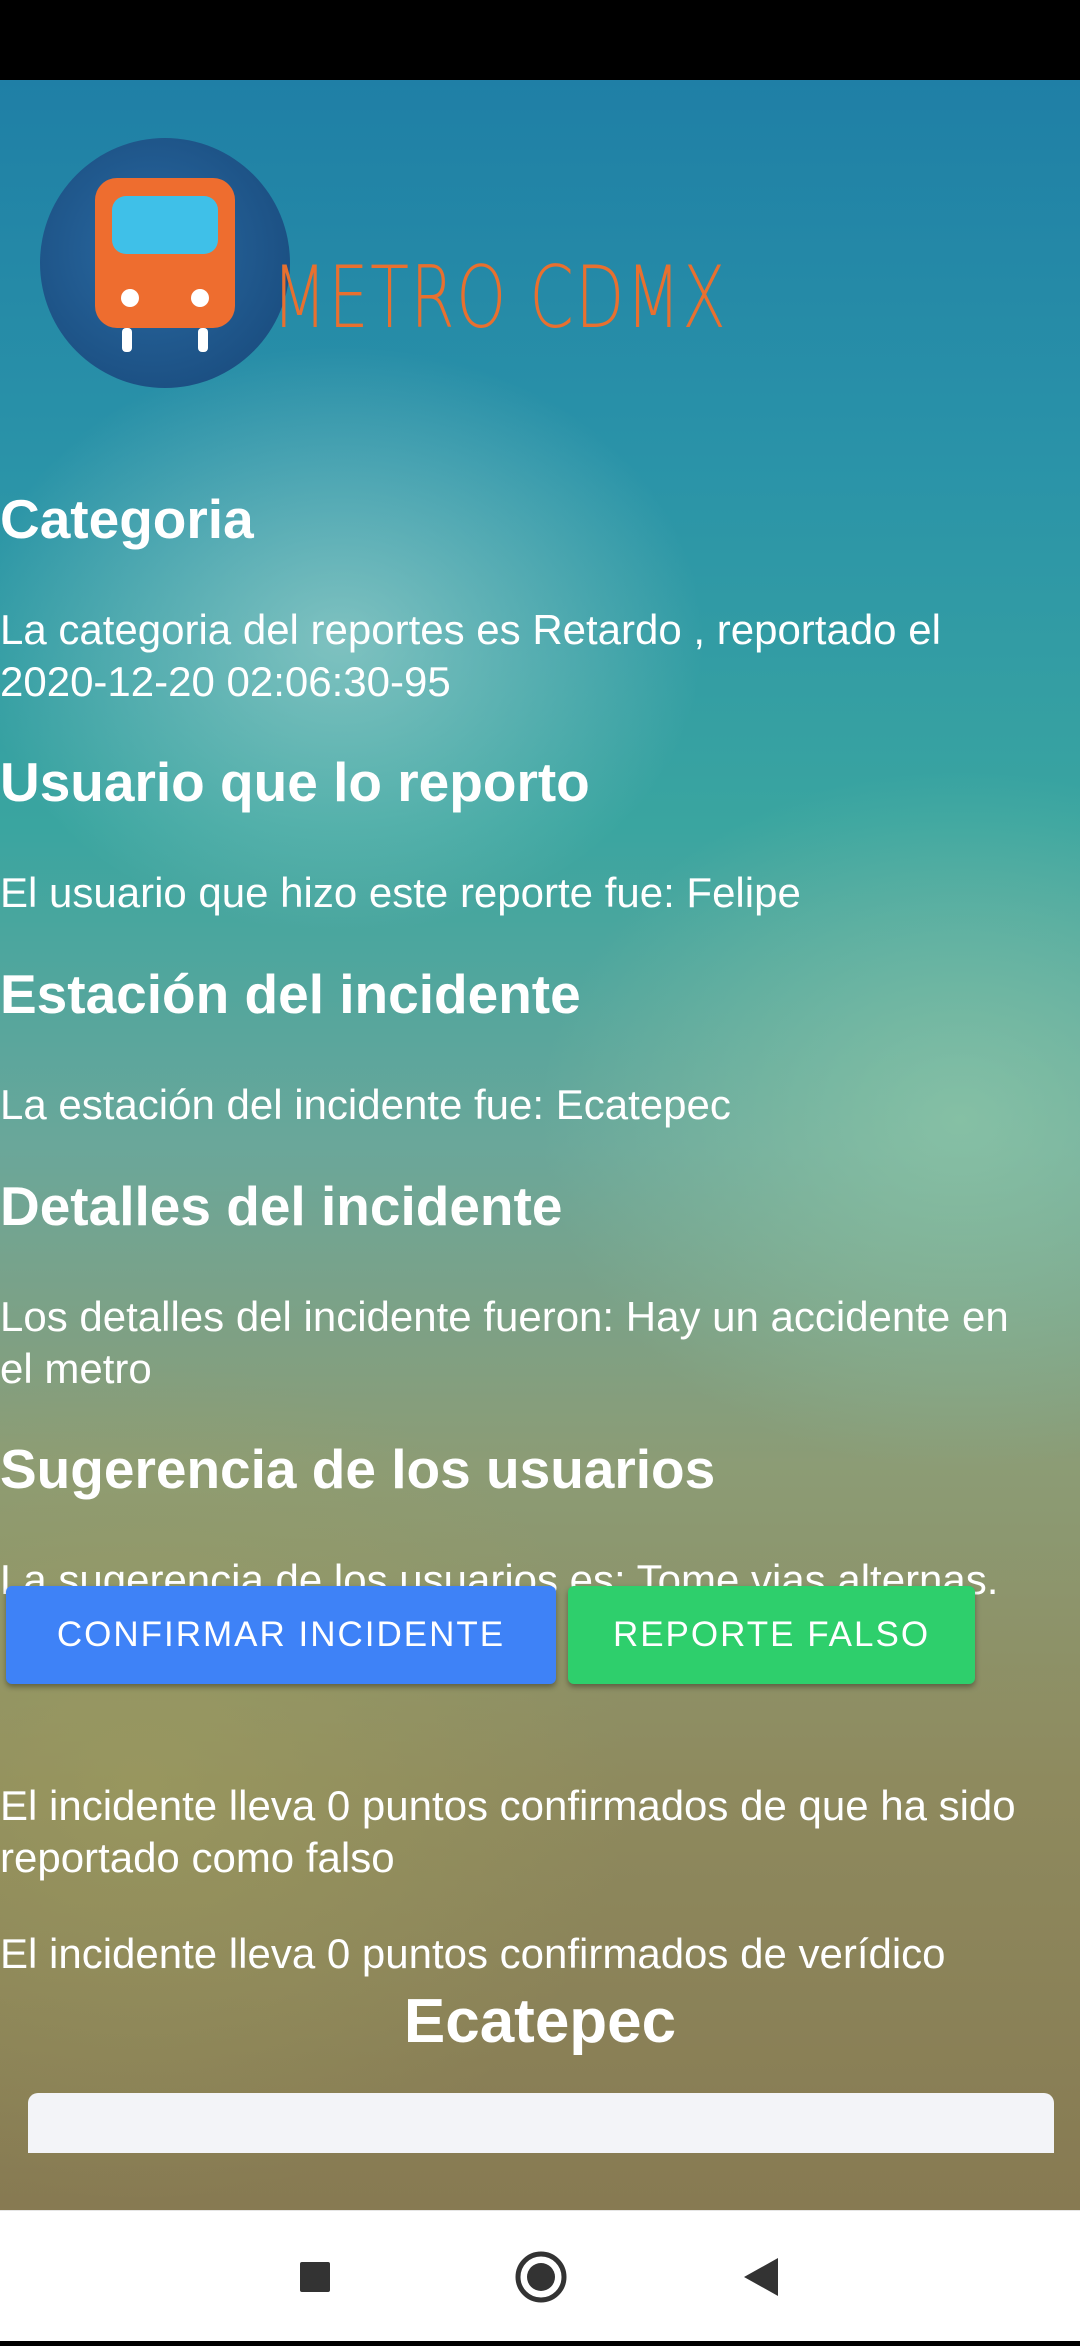 The width and height of the screenshot is (1080, 2346). I want to click on triangle-back-icon, so click(761, 2277).